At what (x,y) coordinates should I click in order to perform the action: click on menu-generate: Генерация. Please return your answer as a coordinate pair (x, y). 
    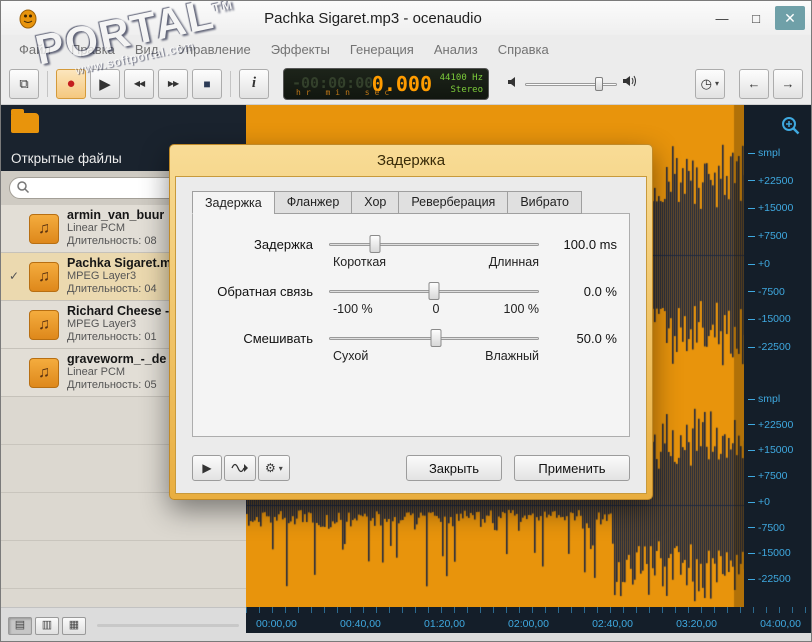
    Looking at the image, I should click on (382, 49).